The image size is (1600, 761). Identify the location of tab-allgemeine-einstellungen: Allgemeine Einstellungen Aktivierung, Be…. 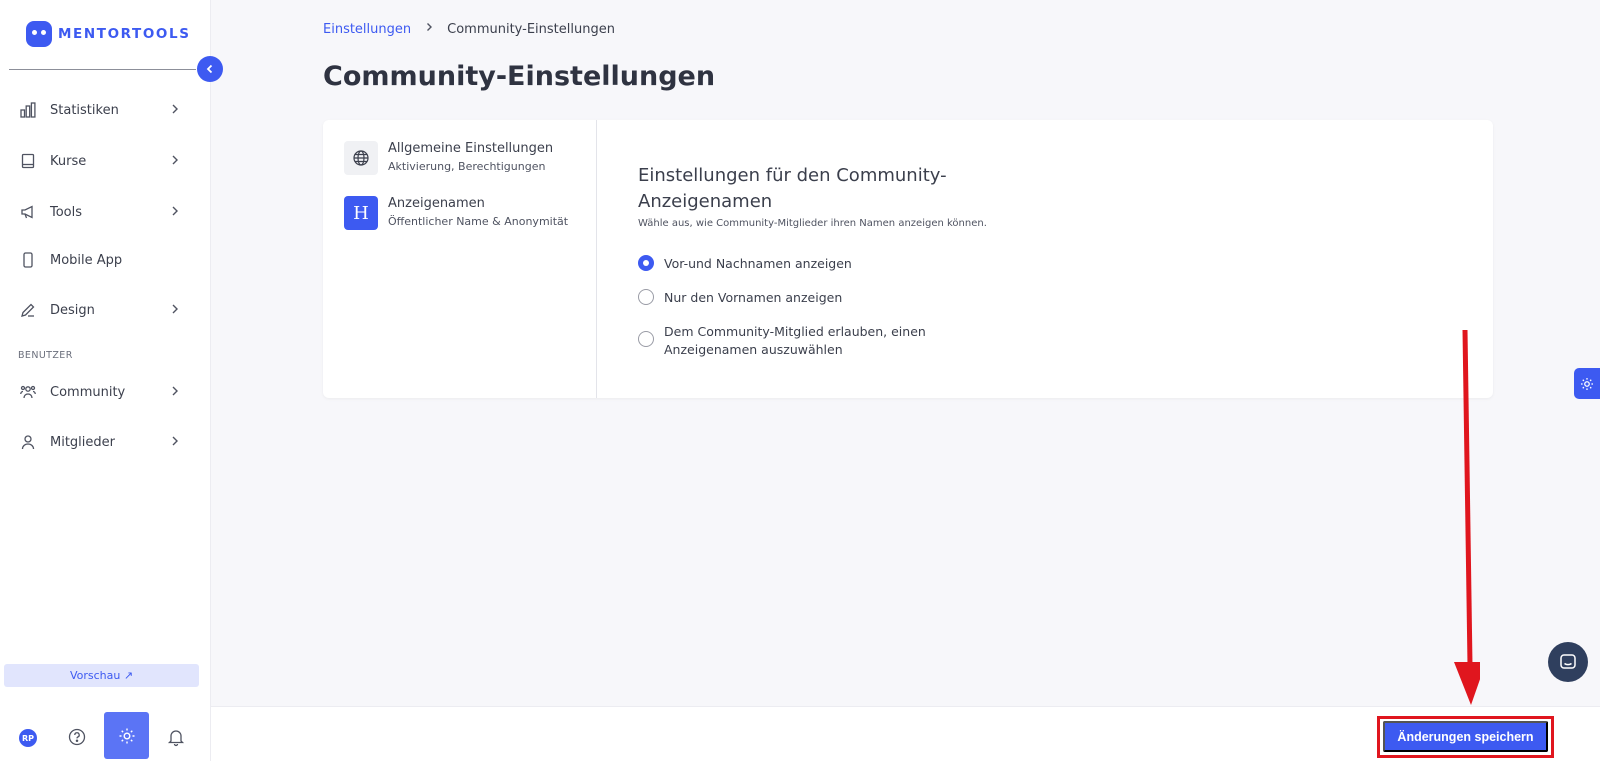
(448, 158).